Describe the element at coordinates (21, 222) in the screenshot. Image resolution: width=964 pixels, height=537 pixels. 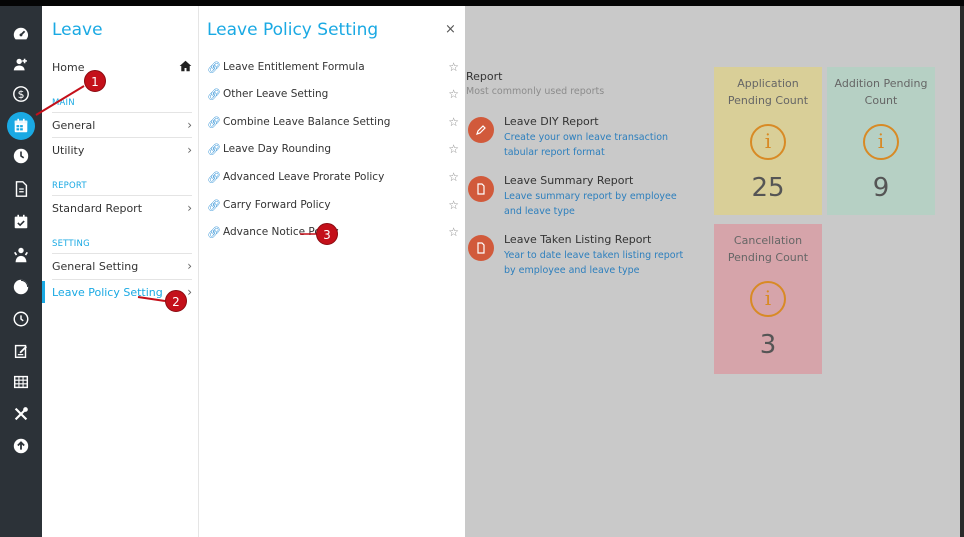
I see `calendar-check-icon` at that location.